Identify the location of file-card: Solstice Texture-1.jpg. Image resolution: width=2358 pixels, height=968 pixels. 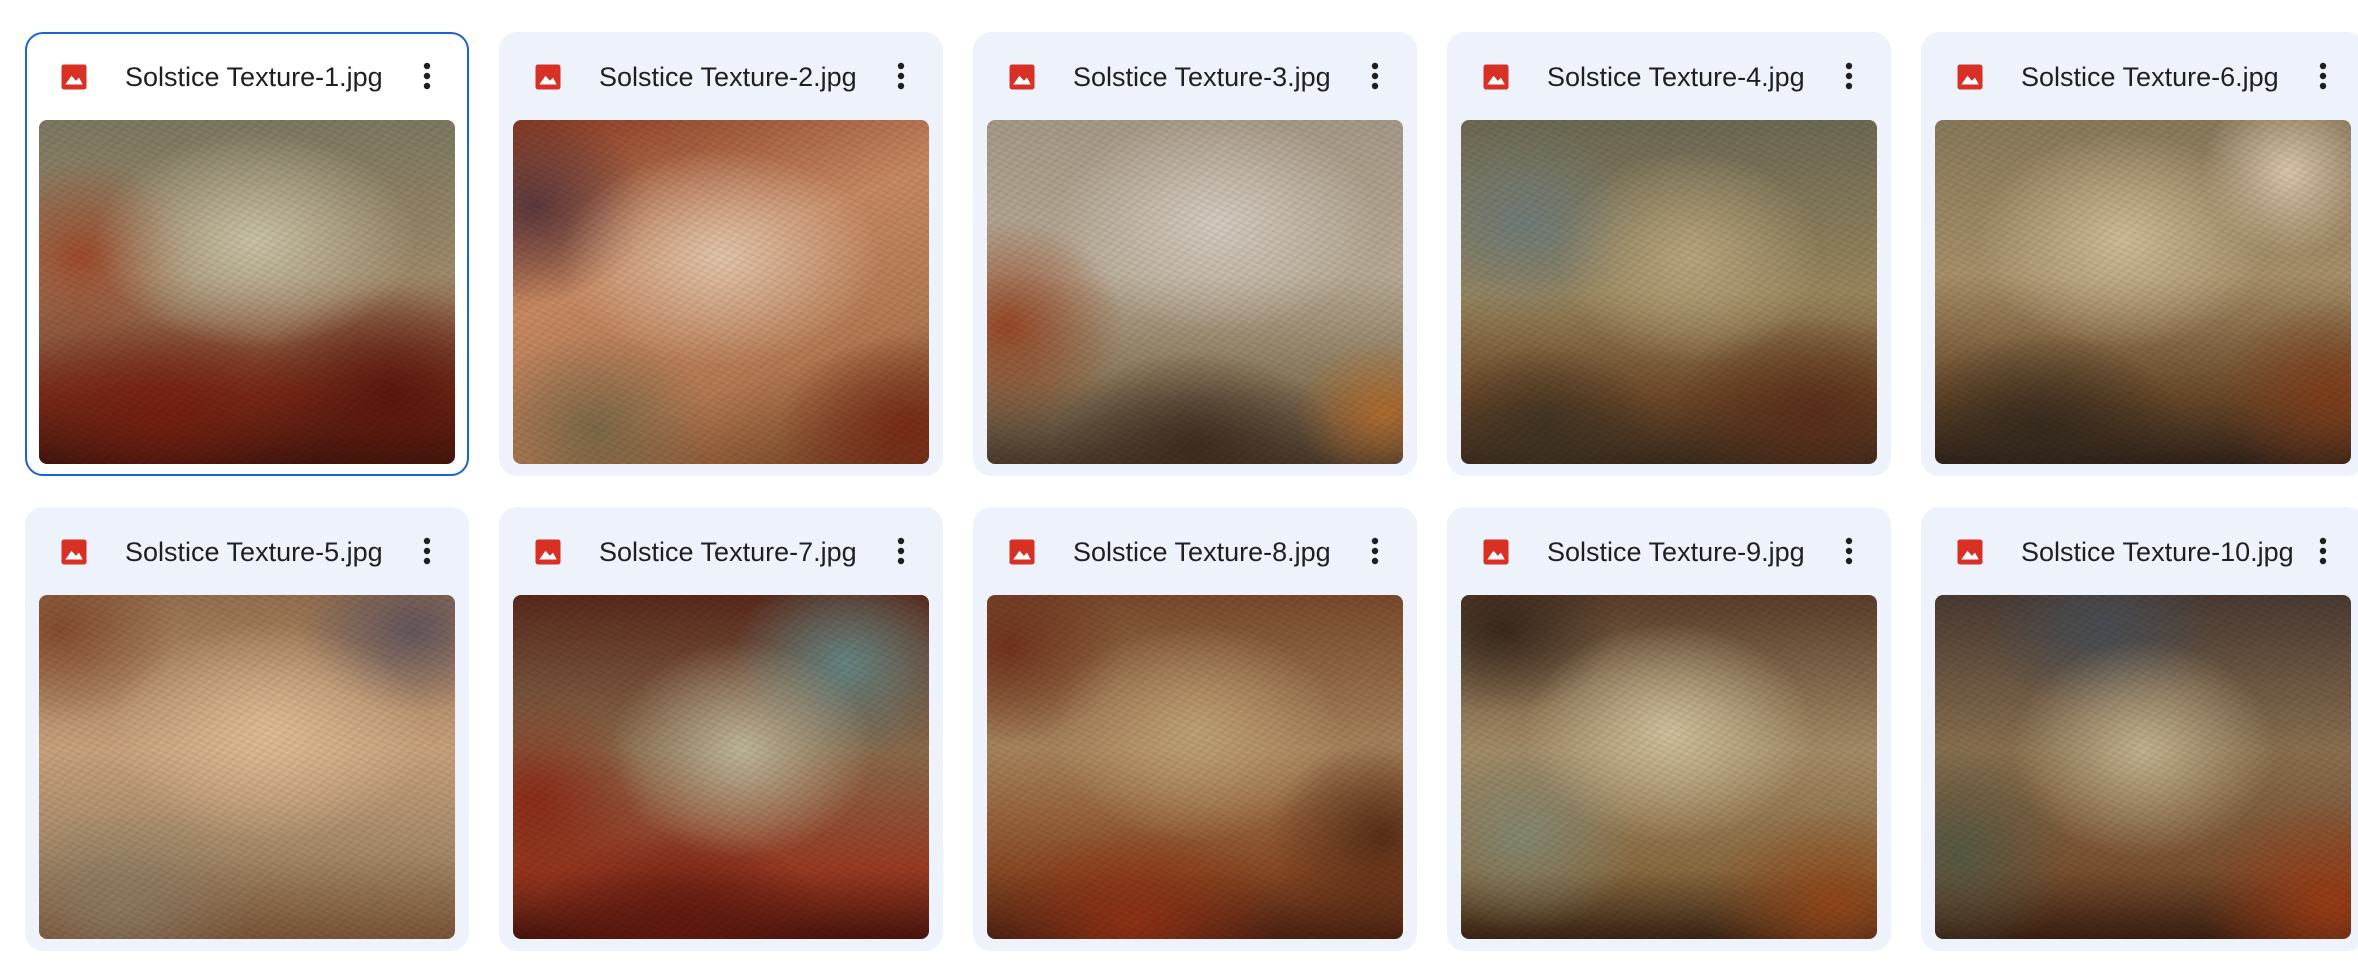
(247, 254).